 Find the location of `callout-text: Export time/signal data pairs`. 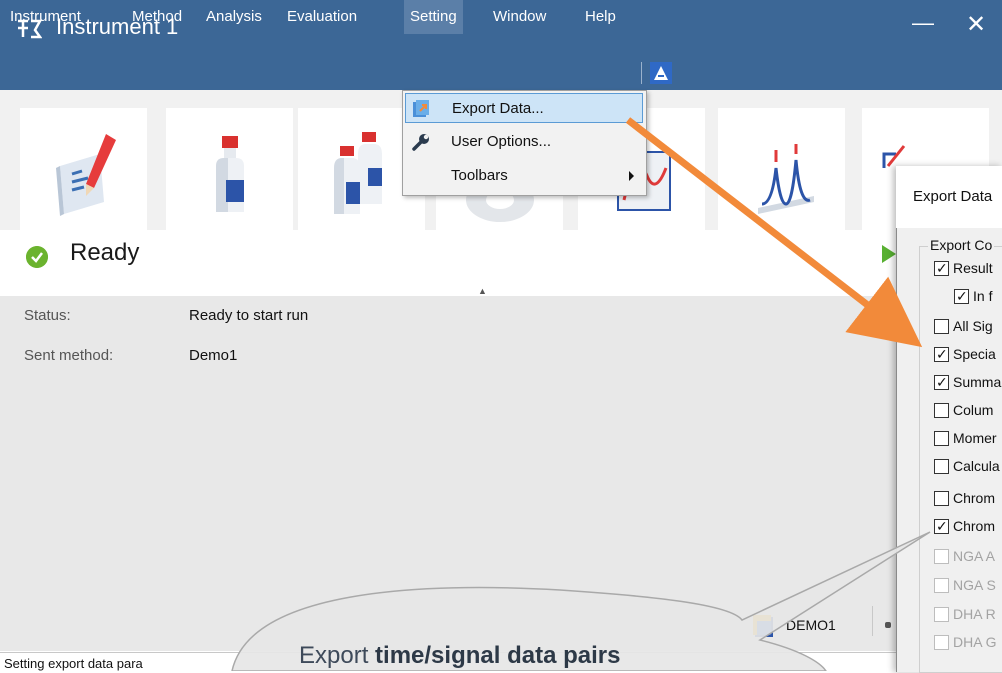

callout-text: Export time/signal data pairs is located at coordinates (459, 656).